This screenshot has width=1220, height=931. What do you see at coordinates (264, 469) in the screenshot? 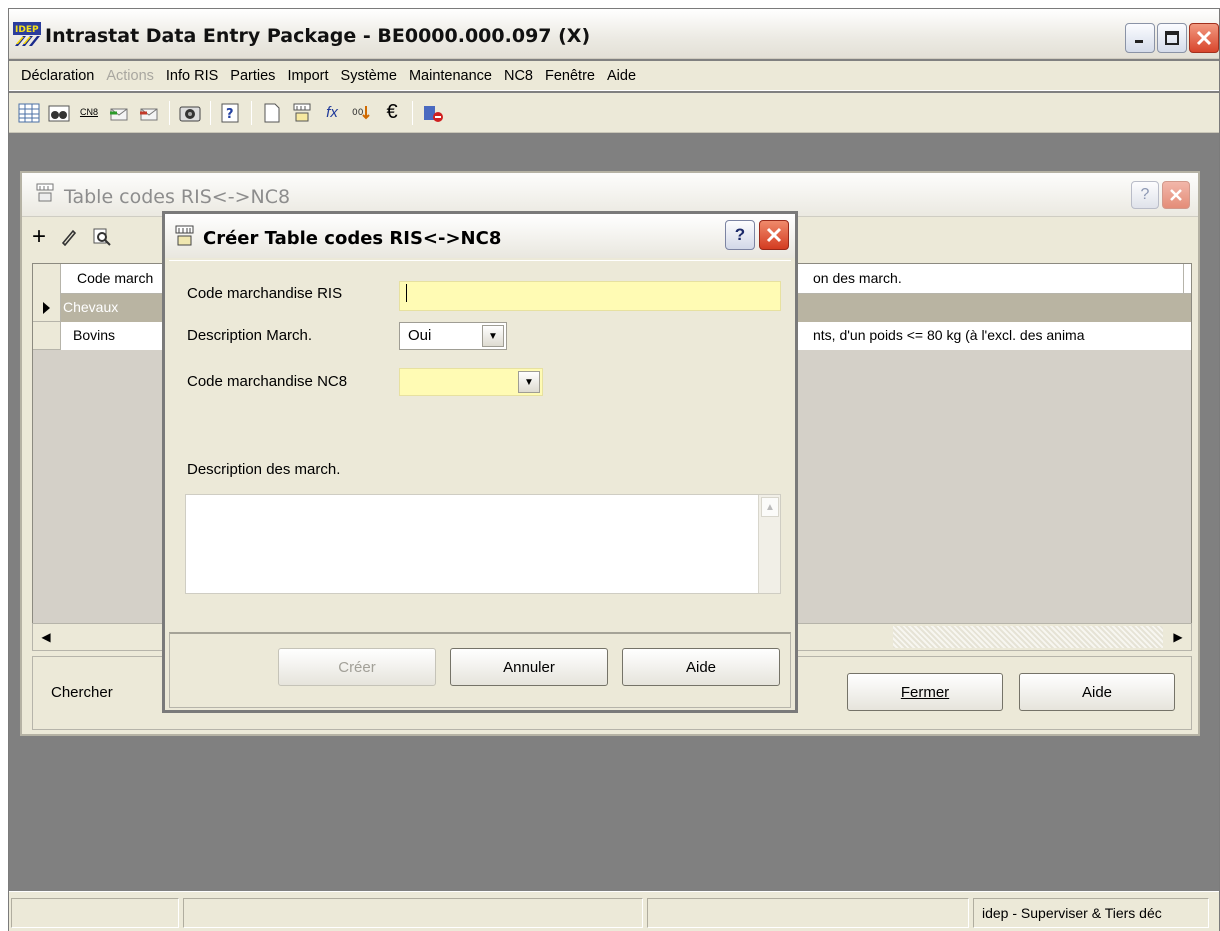
I see `description-label: Description des march.` at bounding box center [264, 469].